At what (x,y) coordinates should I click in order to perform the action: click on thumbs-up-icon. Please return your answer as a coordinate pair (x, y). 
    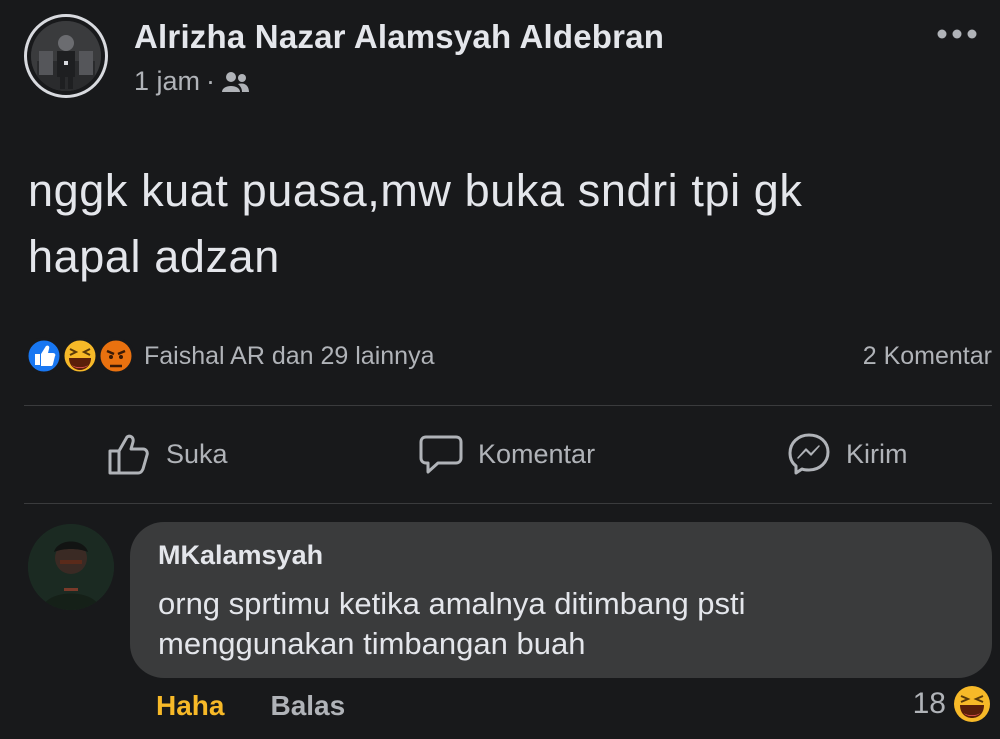
    Looking at the image, I should click on (128, 454).